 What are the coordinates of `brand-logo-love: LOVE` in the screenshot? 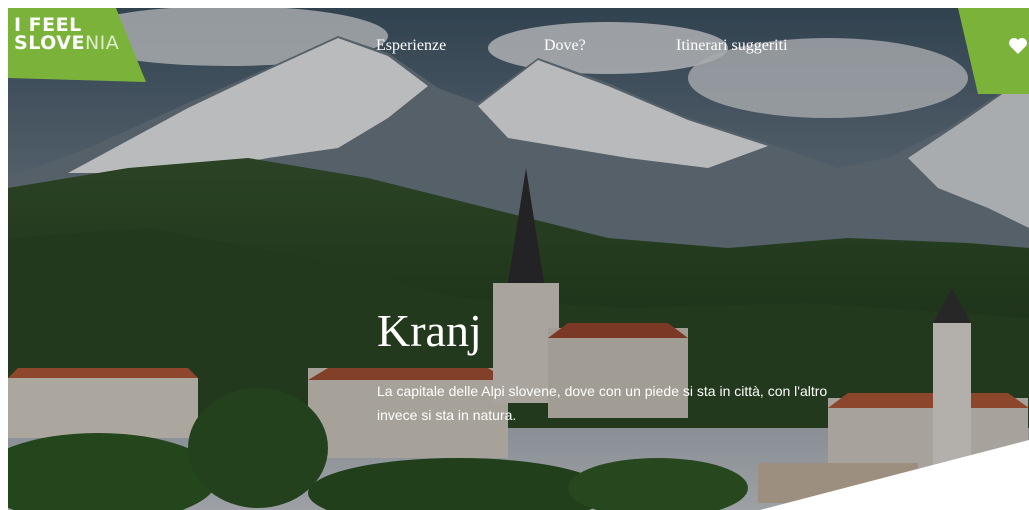 It's located at (56, 43).